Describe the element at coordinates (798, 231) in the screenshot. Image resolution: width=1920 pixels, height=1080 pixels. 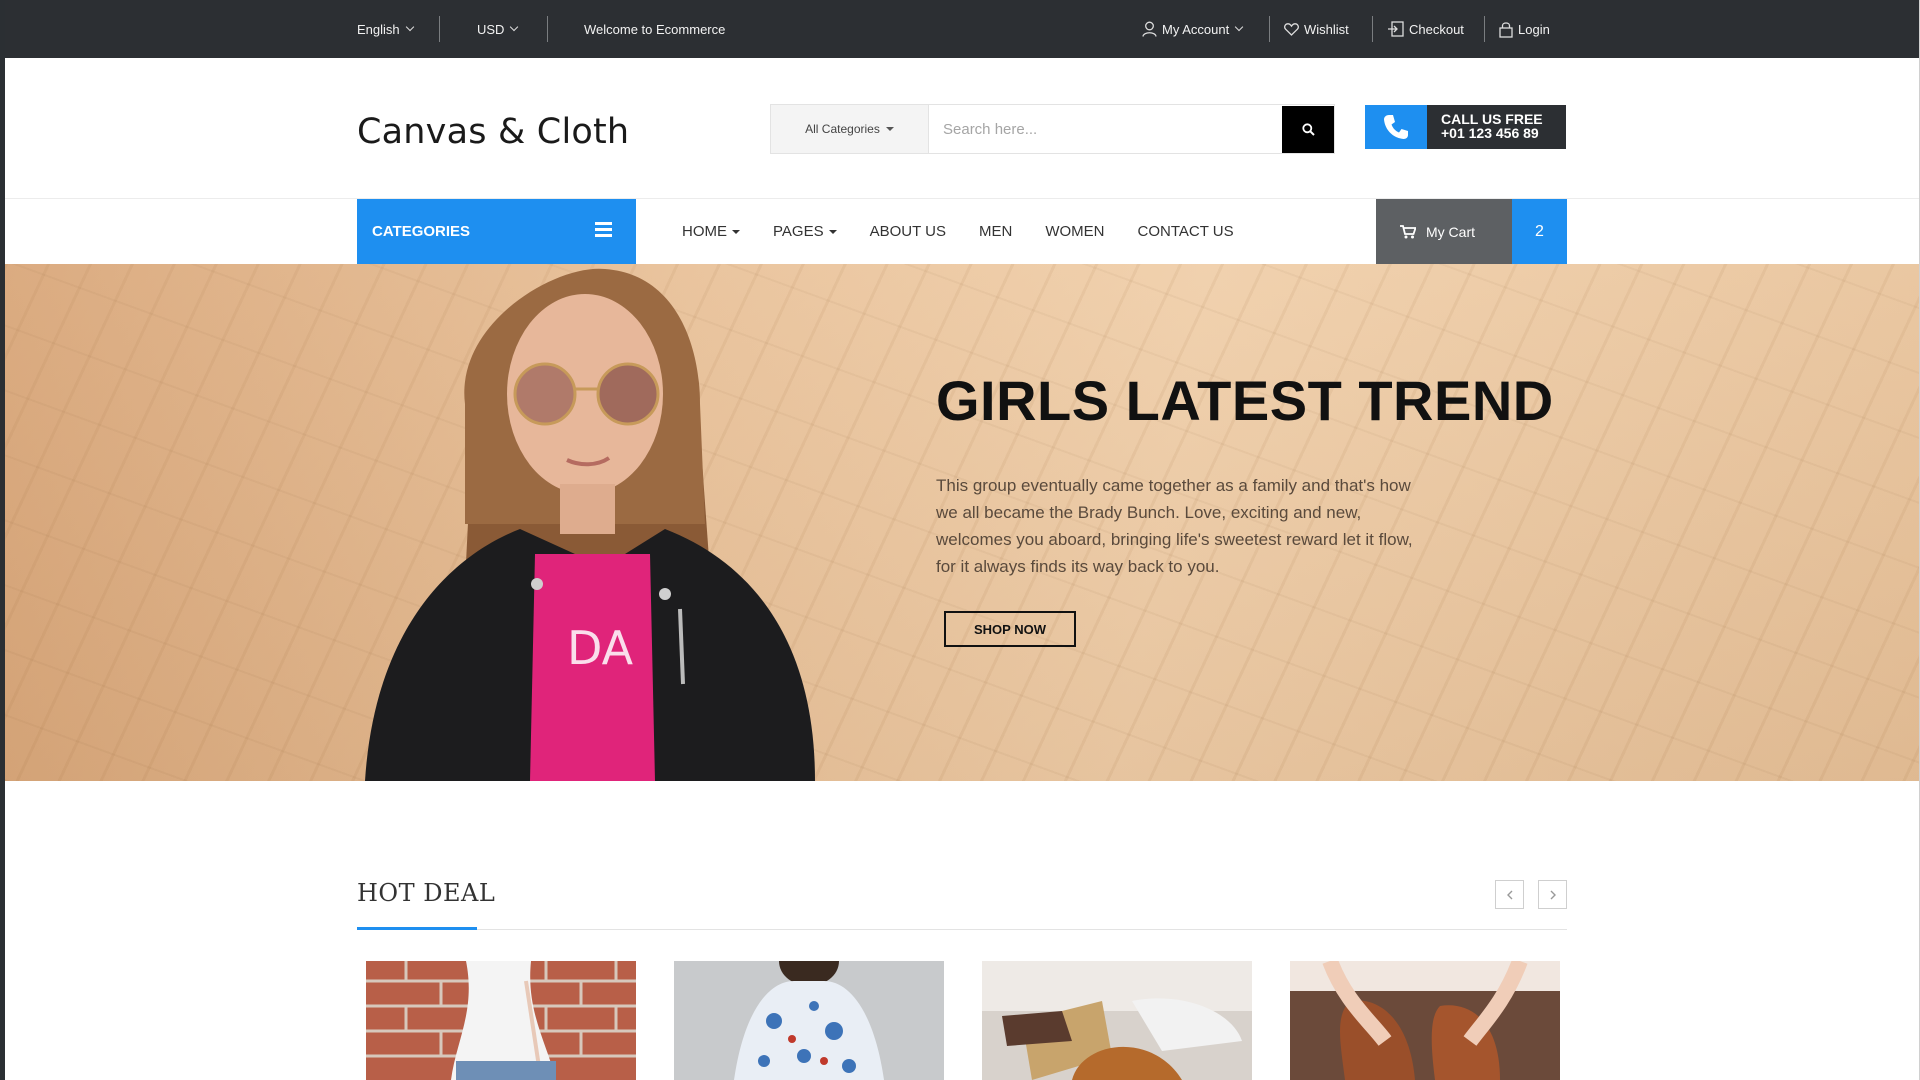
I see `nav-item-label: PAGES` at that location.